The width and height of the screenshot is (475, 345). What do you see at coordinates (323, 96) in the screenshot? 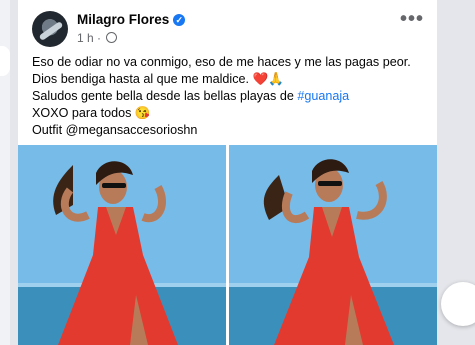
I see `hashtag-link: #guanaja` at bounding box center [323, 96].